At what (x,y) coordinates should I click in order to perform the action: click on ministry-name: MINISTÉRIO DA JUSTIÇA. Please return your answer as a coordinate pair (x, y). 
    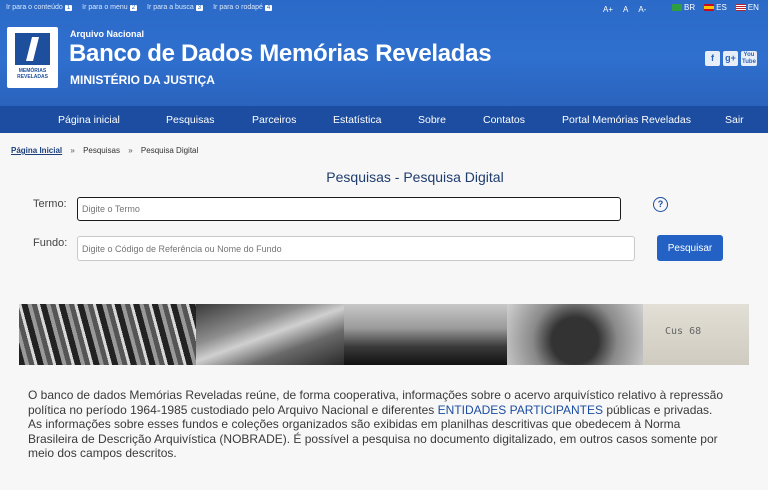
    Looking at the image, I should click on (142, 80).